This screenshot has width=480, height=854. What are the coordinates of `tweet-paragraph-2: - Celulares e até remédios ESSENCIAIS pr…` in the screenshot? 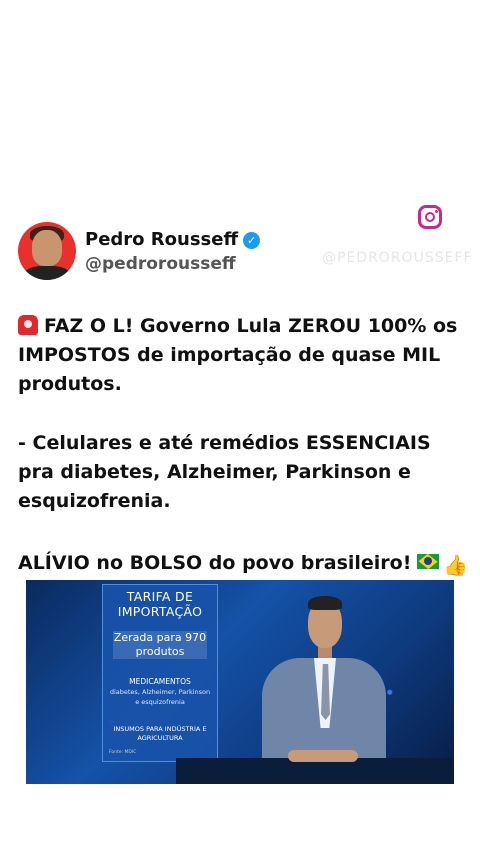 It's located at (245, 472).